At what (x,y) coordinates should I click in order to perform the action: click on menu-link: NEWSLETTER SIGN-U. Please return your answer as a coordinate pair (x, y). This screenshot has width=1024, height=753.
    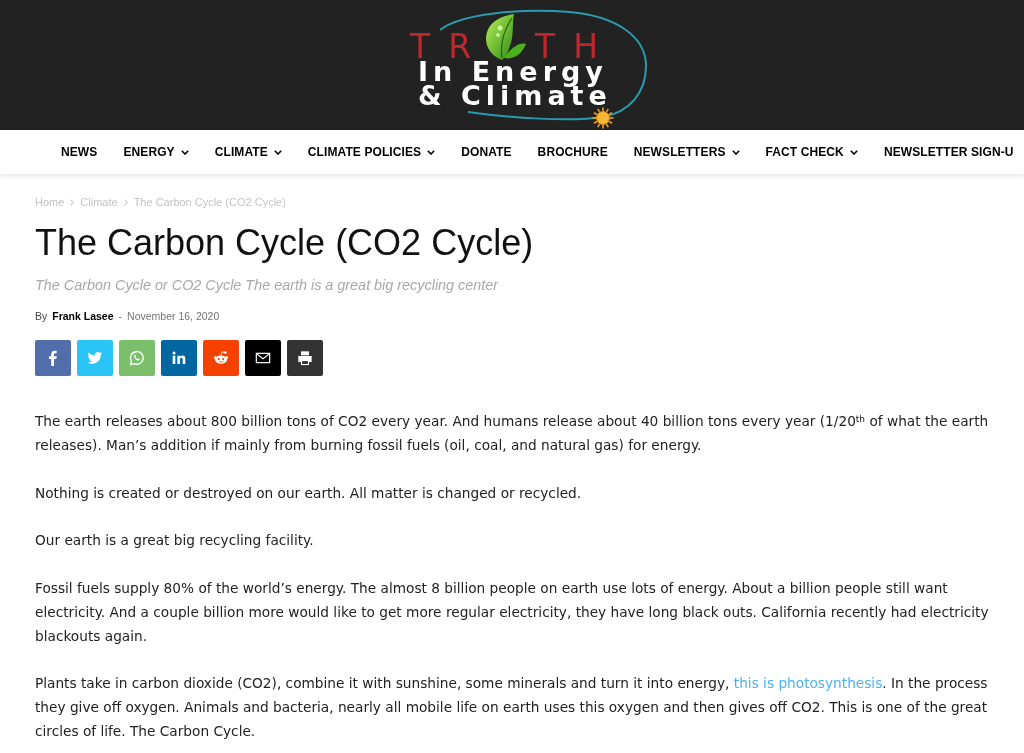
    Looking at the image, I should click on (948, 152).